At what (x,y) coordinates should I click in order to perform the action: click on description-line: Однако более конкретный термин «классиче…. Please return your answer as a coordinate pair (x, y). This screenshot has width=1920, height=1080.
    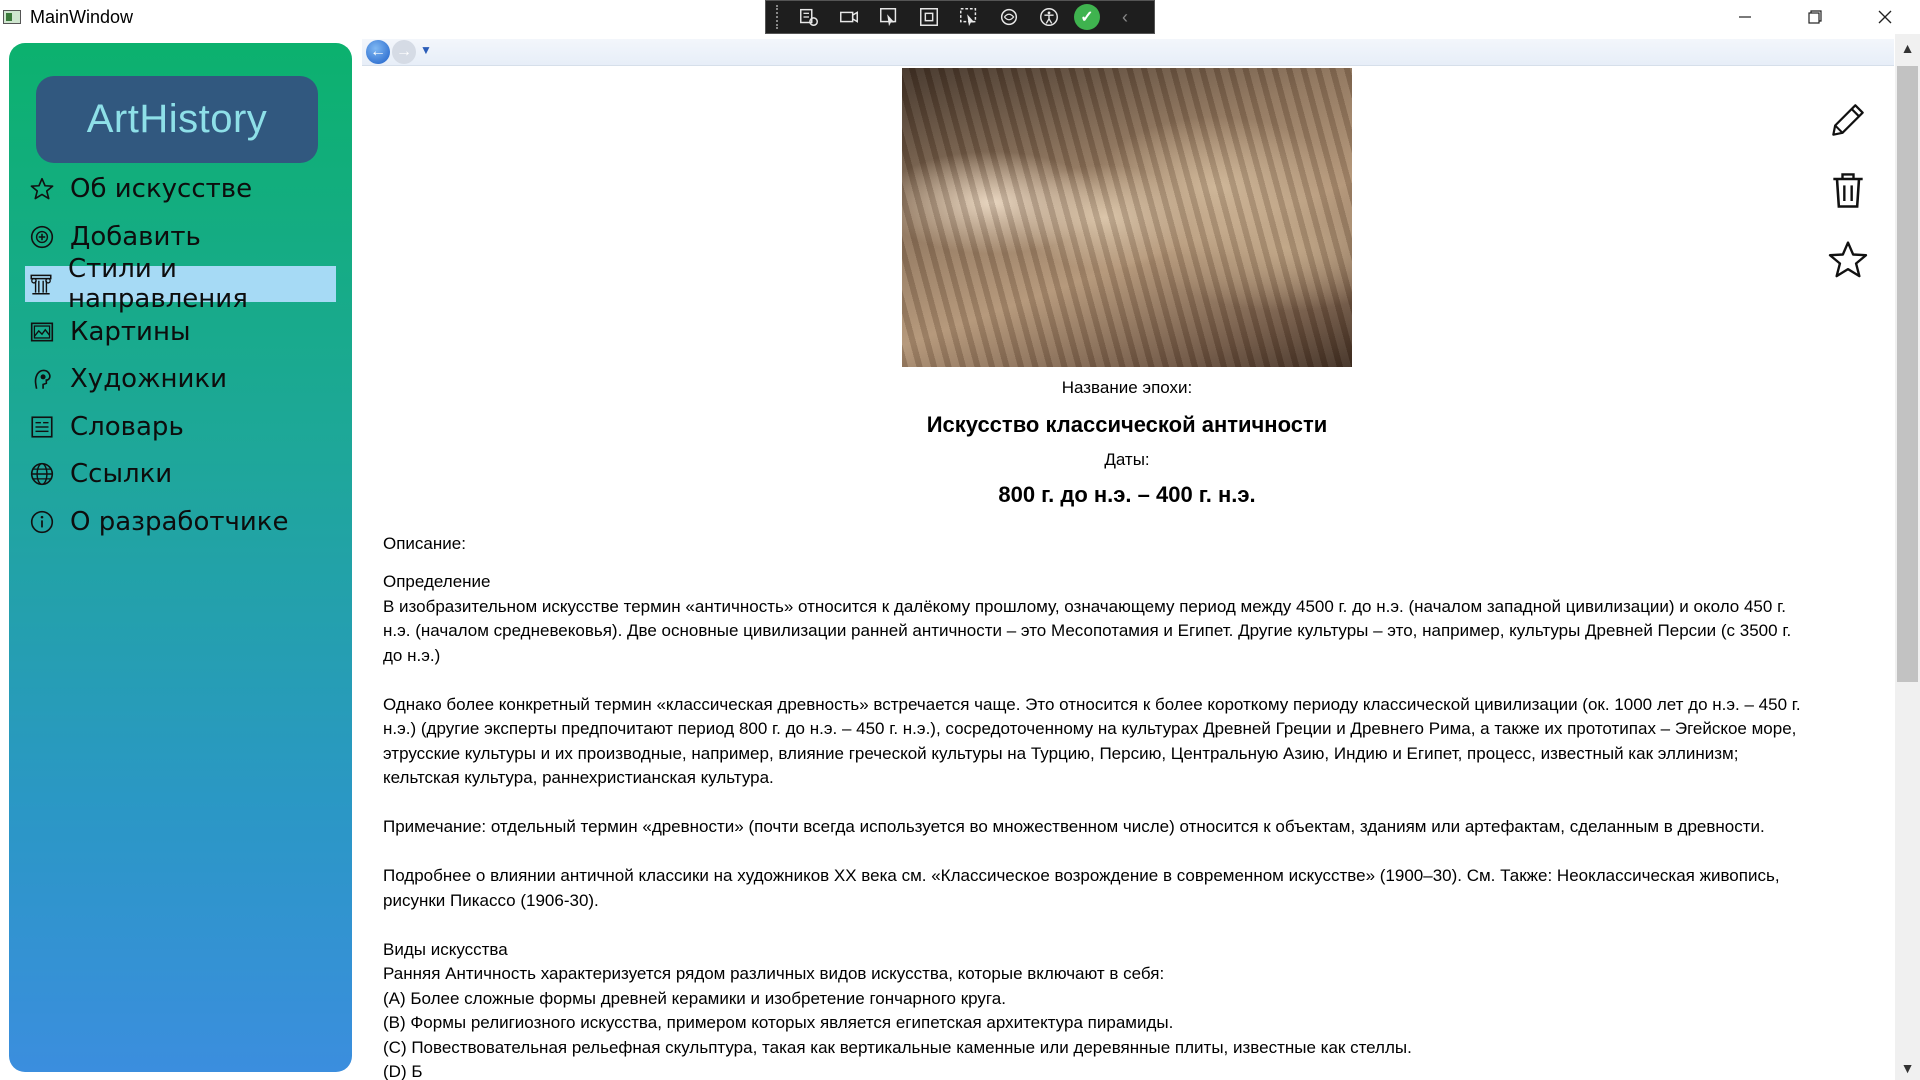
    Looking at the image, I should click on (1092, 704).